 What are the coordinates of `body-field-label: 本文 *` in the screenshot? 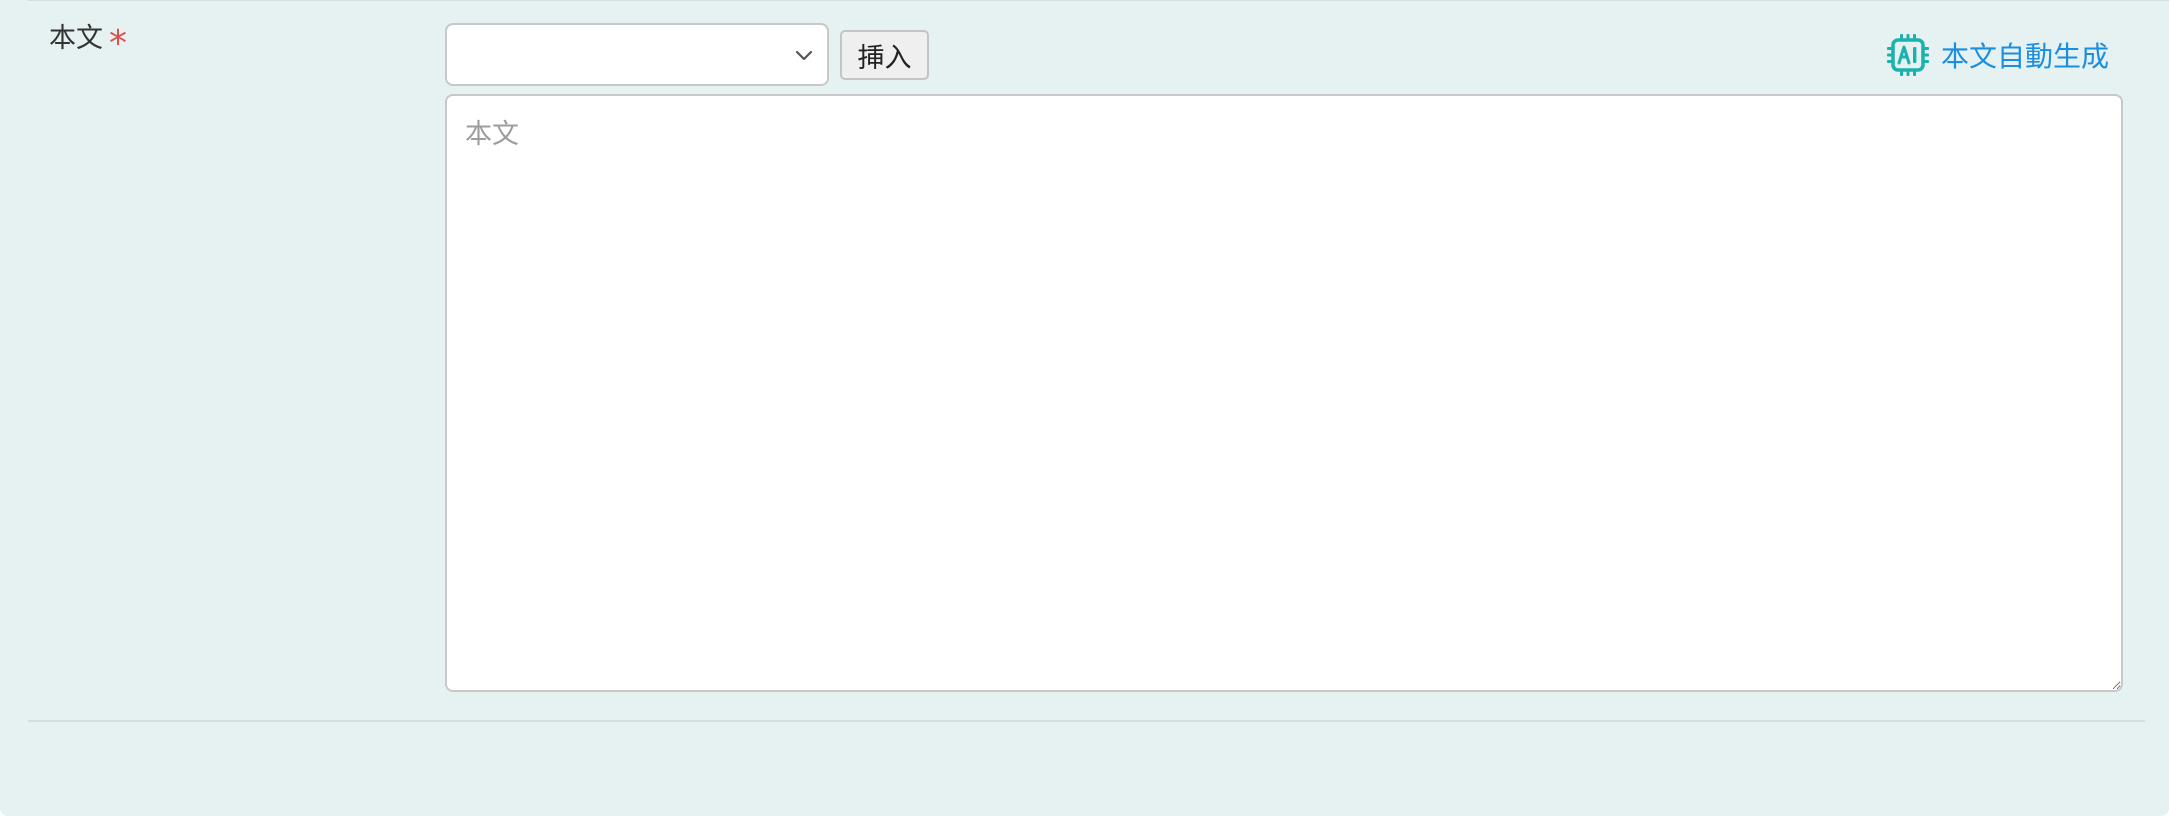 It's located at (88, 42).